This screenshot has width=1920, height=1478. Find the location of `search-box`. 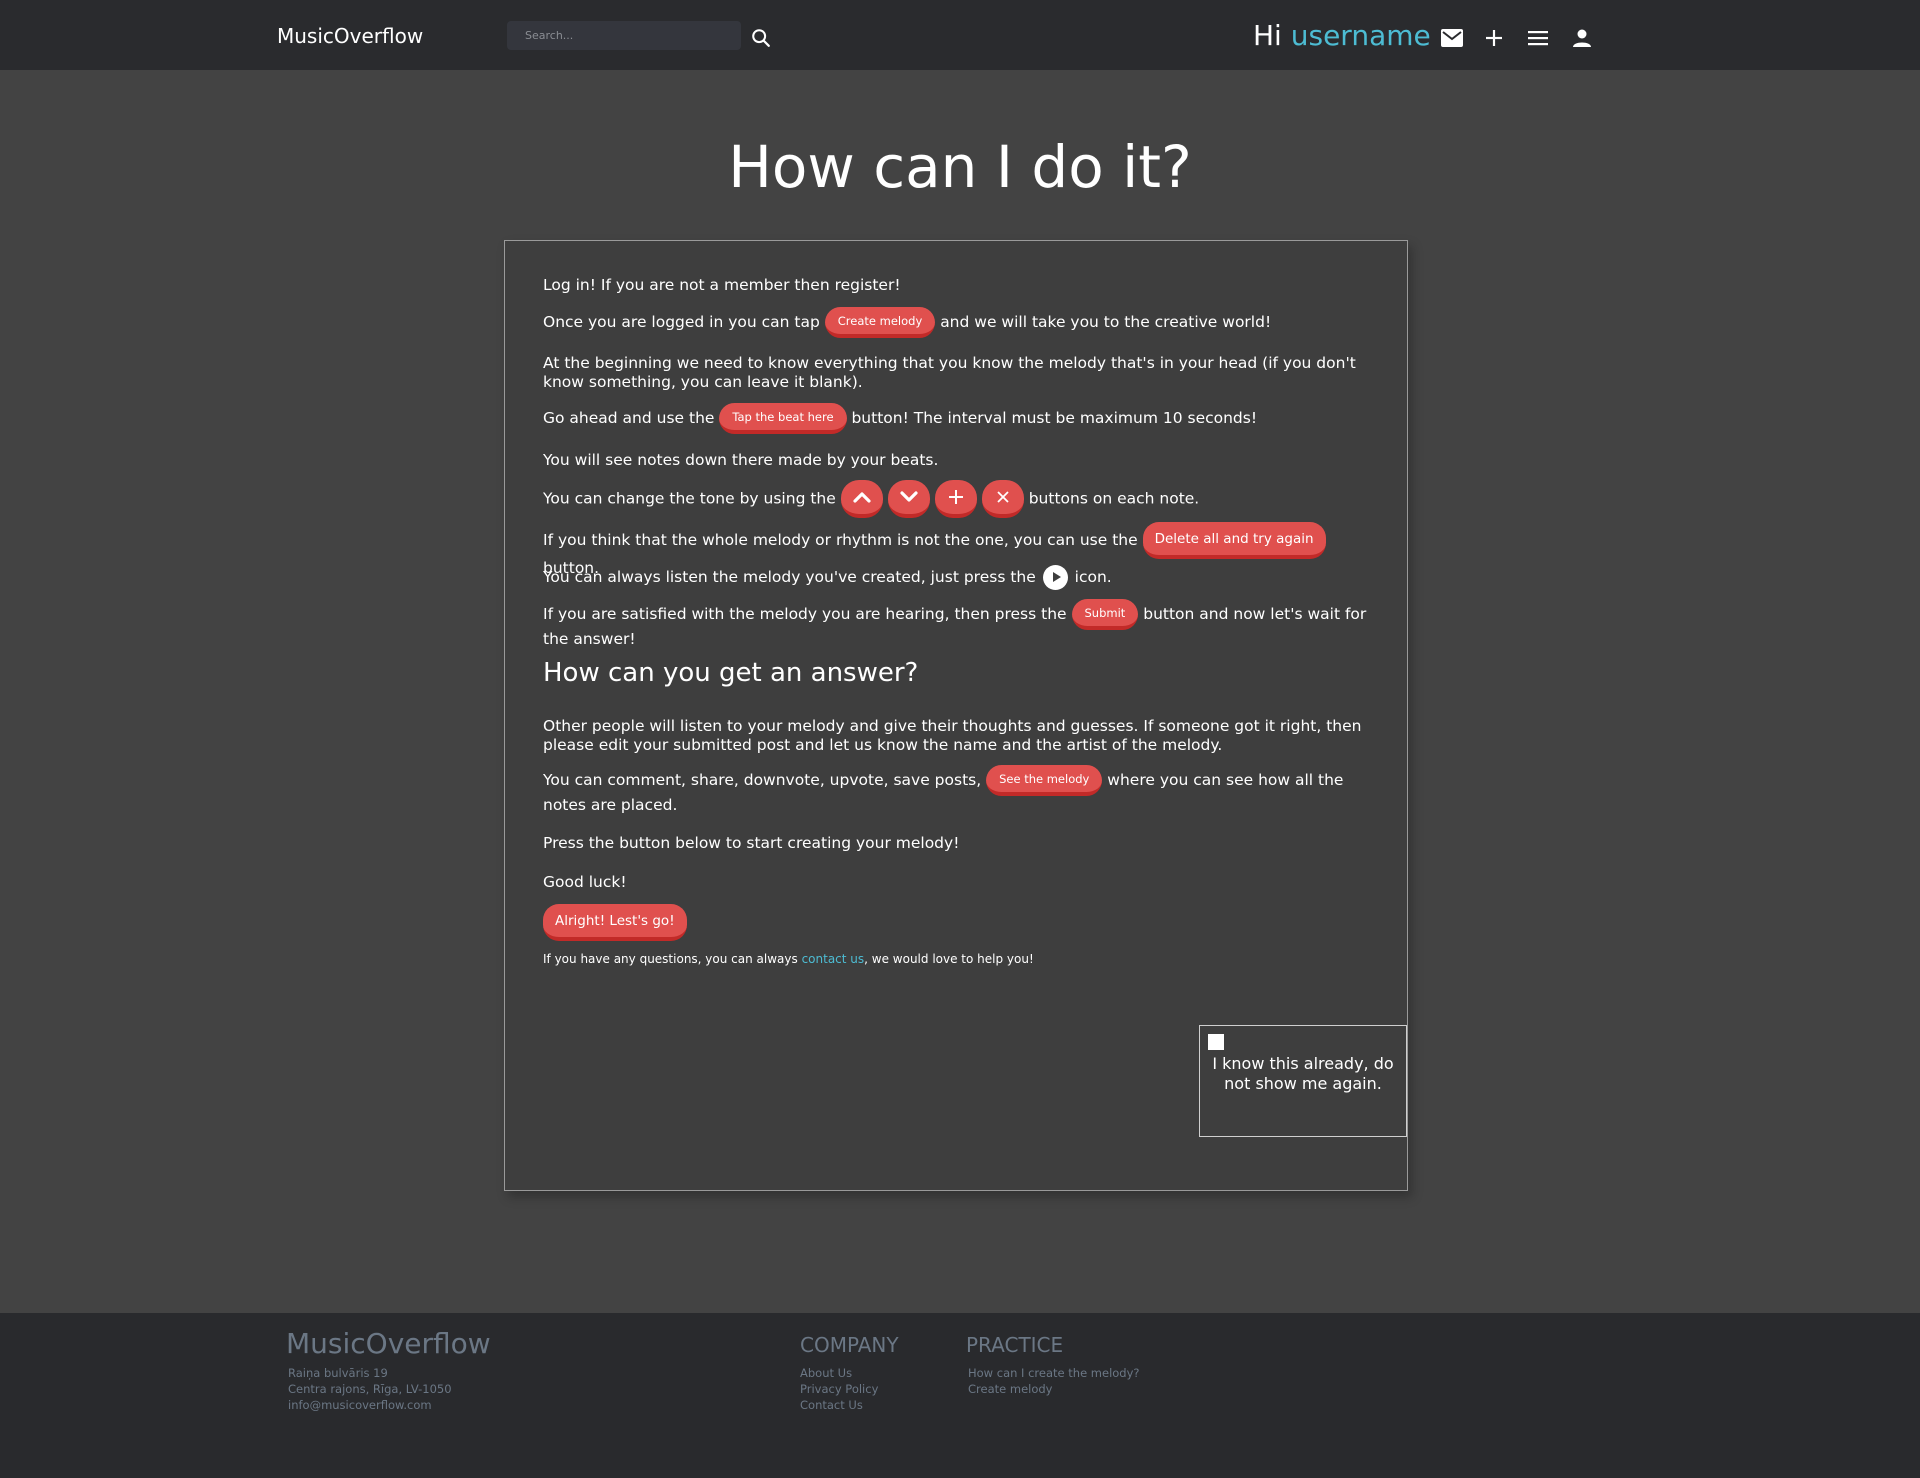

search-box is located at coordinates (624, 35).